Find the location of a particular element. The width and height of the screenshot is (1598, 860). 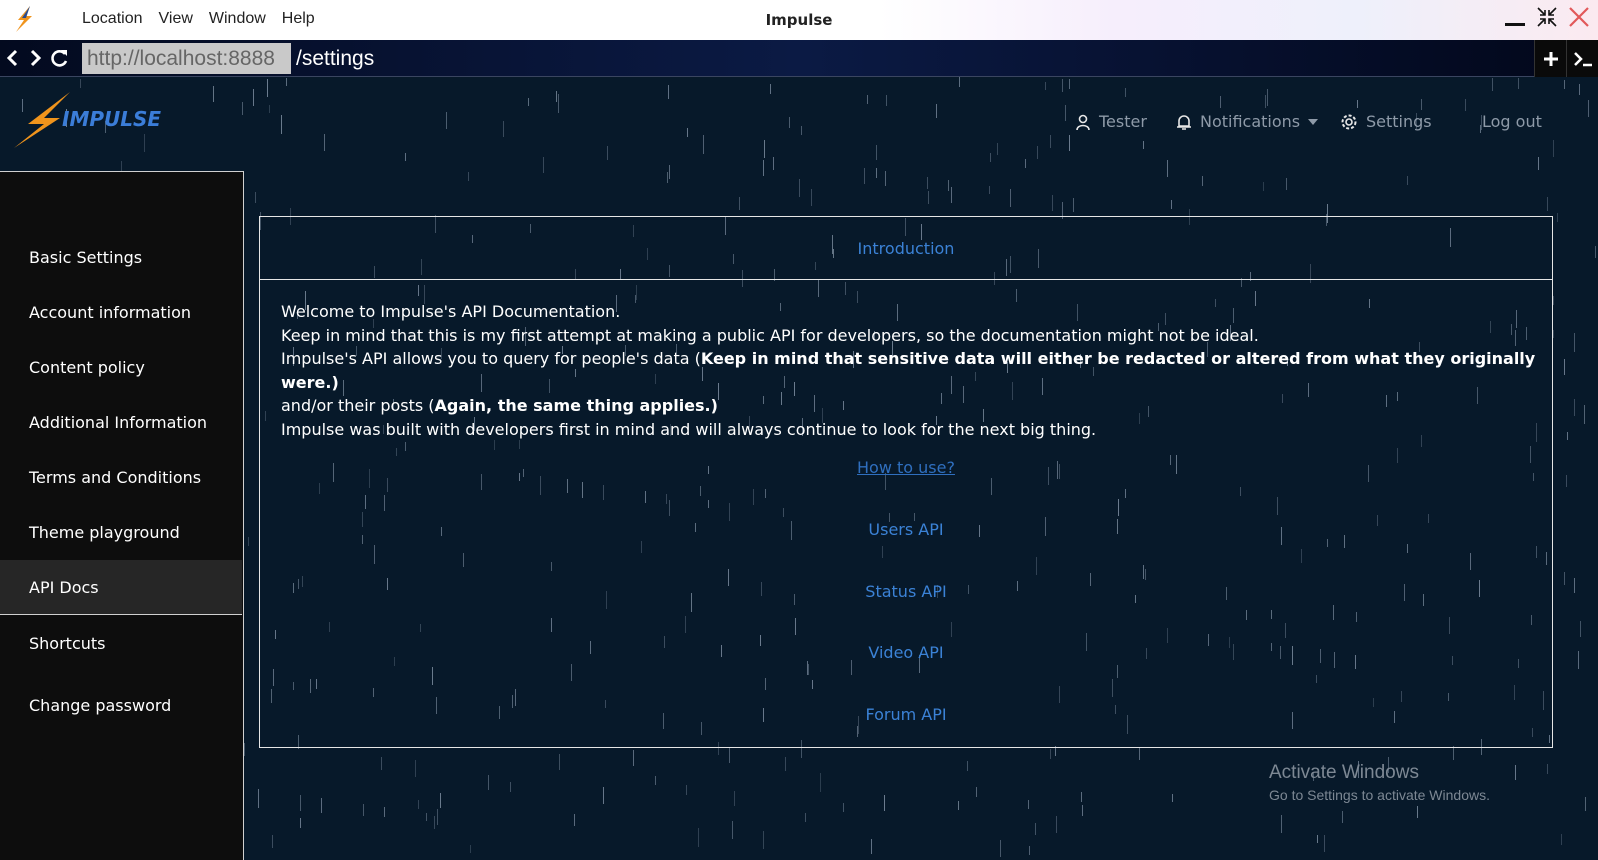

users-api-link-row: Users API is located at coordinates (906, 529).